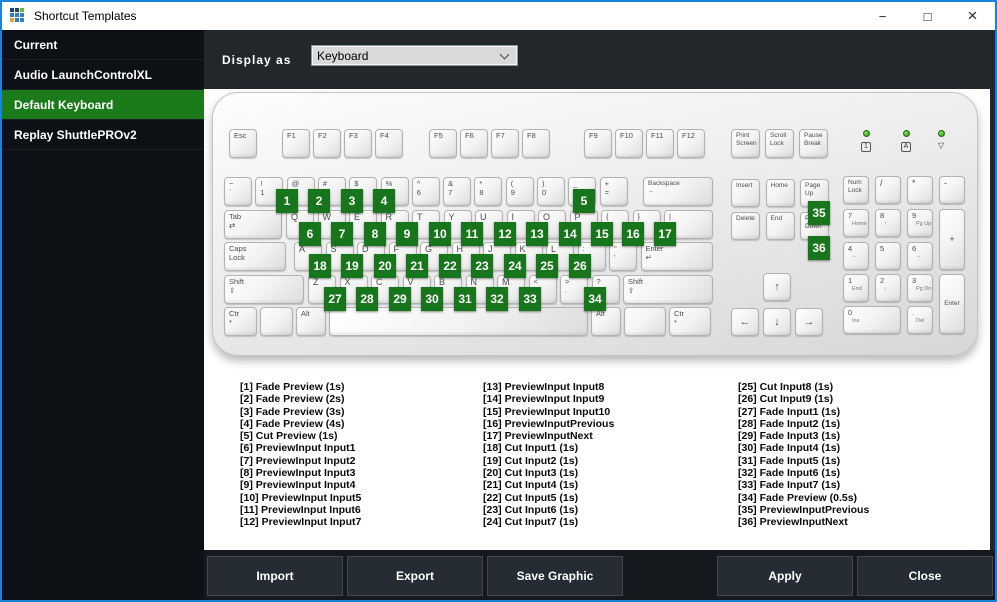  Describe the element at coordinates (292, 411) in the screenshot. I see `shortcut-entry: [3] Fade Preview (3s)` at that location.